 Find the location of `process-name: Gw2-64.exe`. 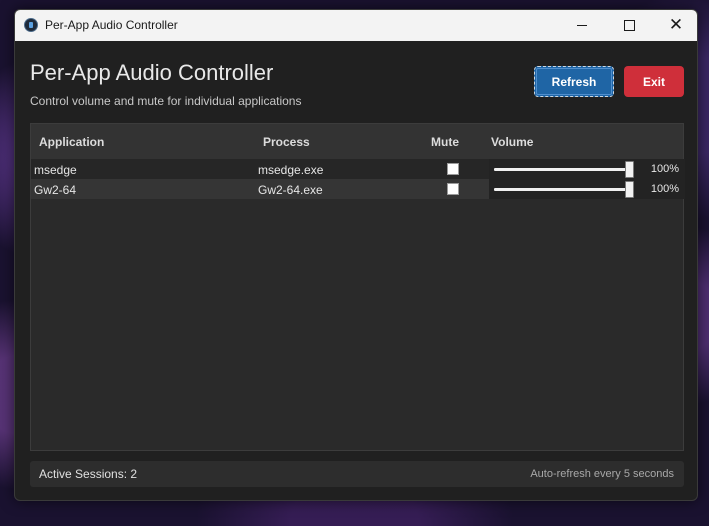

process-name: Gw2-64.exe is located at coordinates (290, 190).